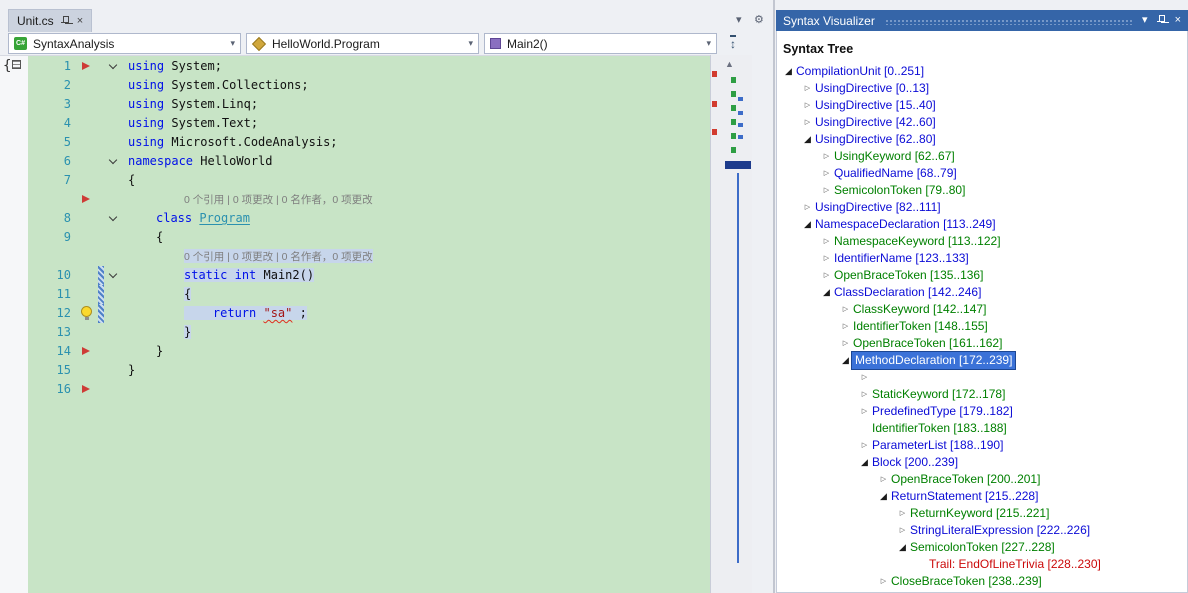  Describe the element at coordinates (982, 173) in the screenshot. I see `tree-node: ▷ QualifiedName [68..79]` at that location.